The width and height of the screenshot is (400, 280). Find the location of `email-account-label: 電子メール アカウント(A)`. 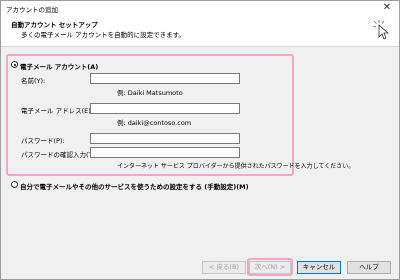

email-account-label: 電子メール アカウント(A) is located at coordinates (59, 66).